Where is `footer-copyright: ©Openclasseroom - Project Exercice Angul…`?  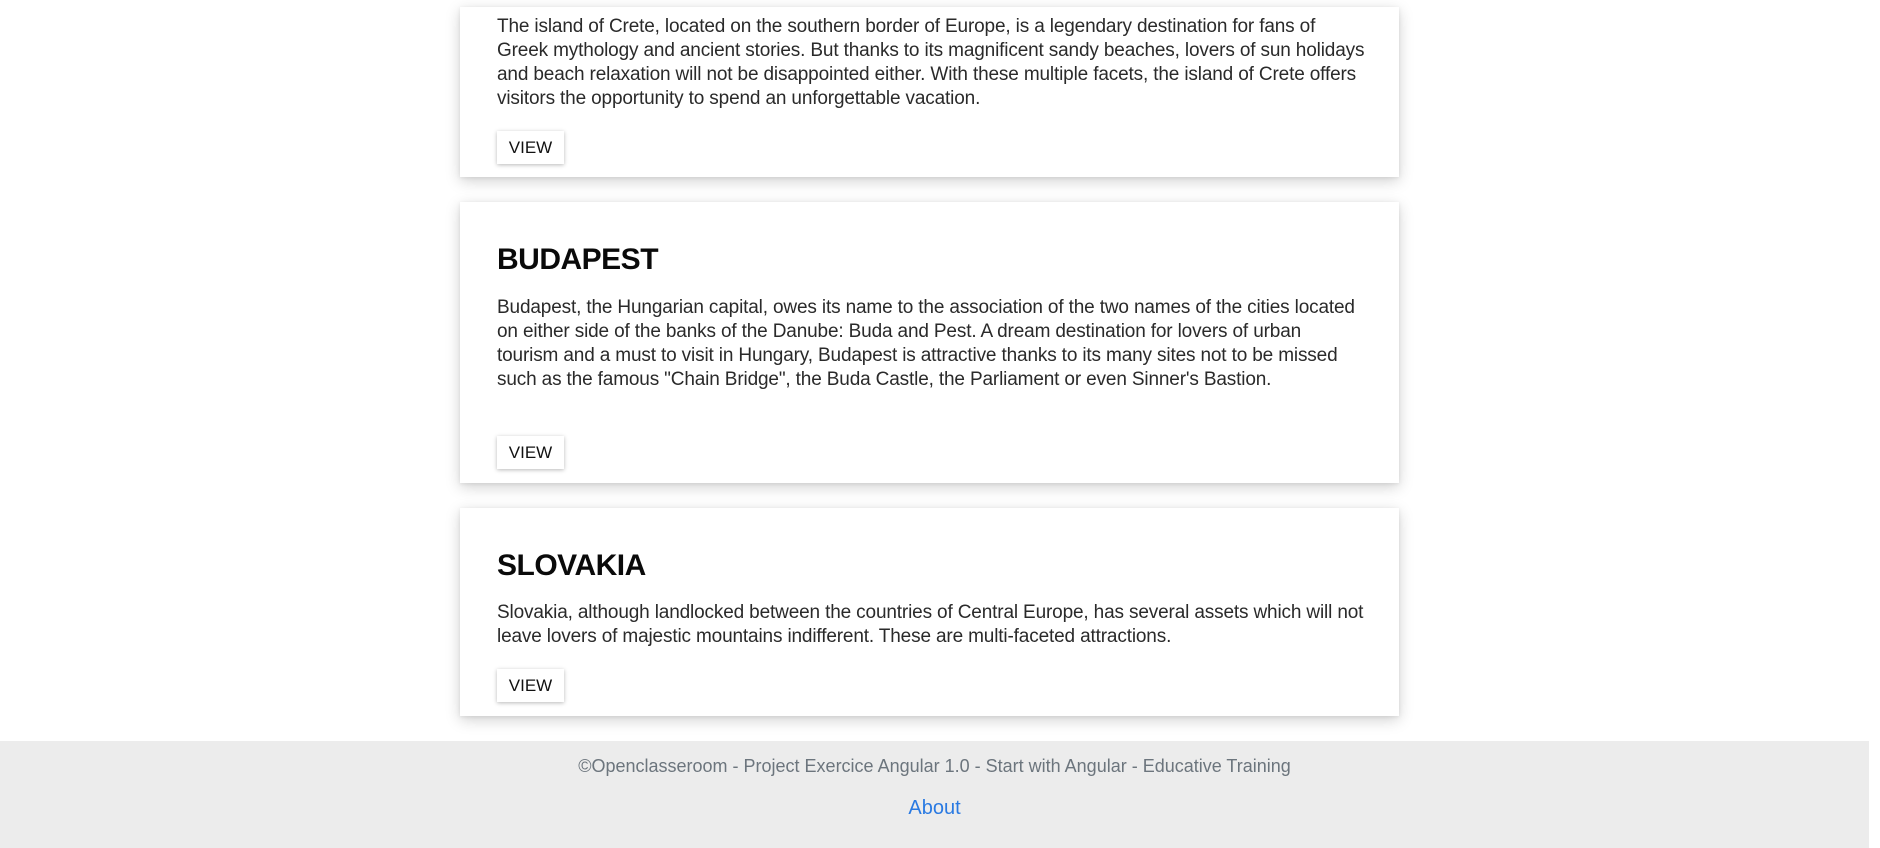 footer-copyright: ©Openclasseroom - Project Exercice Angul… is located at coordinates (934, 766).